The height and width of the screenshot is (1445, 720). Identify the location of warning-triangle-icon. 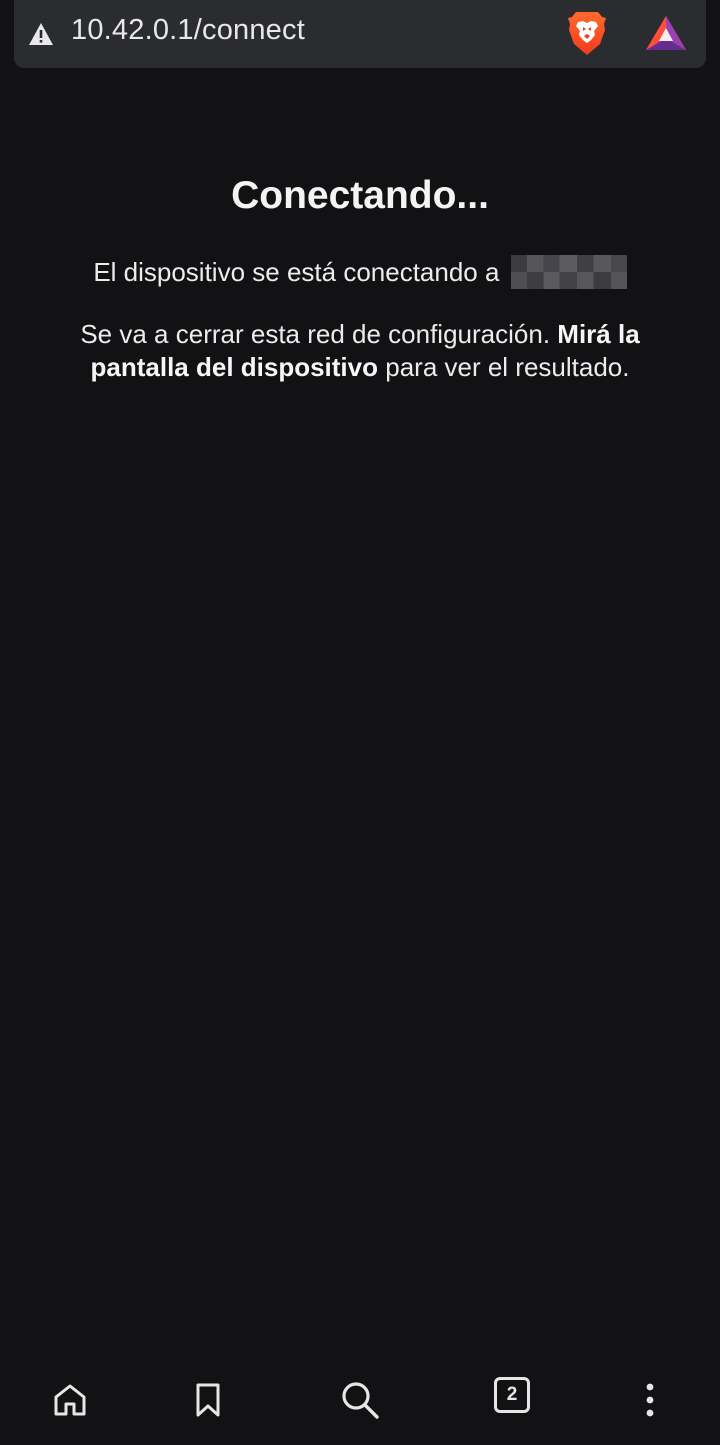
(41, 34).